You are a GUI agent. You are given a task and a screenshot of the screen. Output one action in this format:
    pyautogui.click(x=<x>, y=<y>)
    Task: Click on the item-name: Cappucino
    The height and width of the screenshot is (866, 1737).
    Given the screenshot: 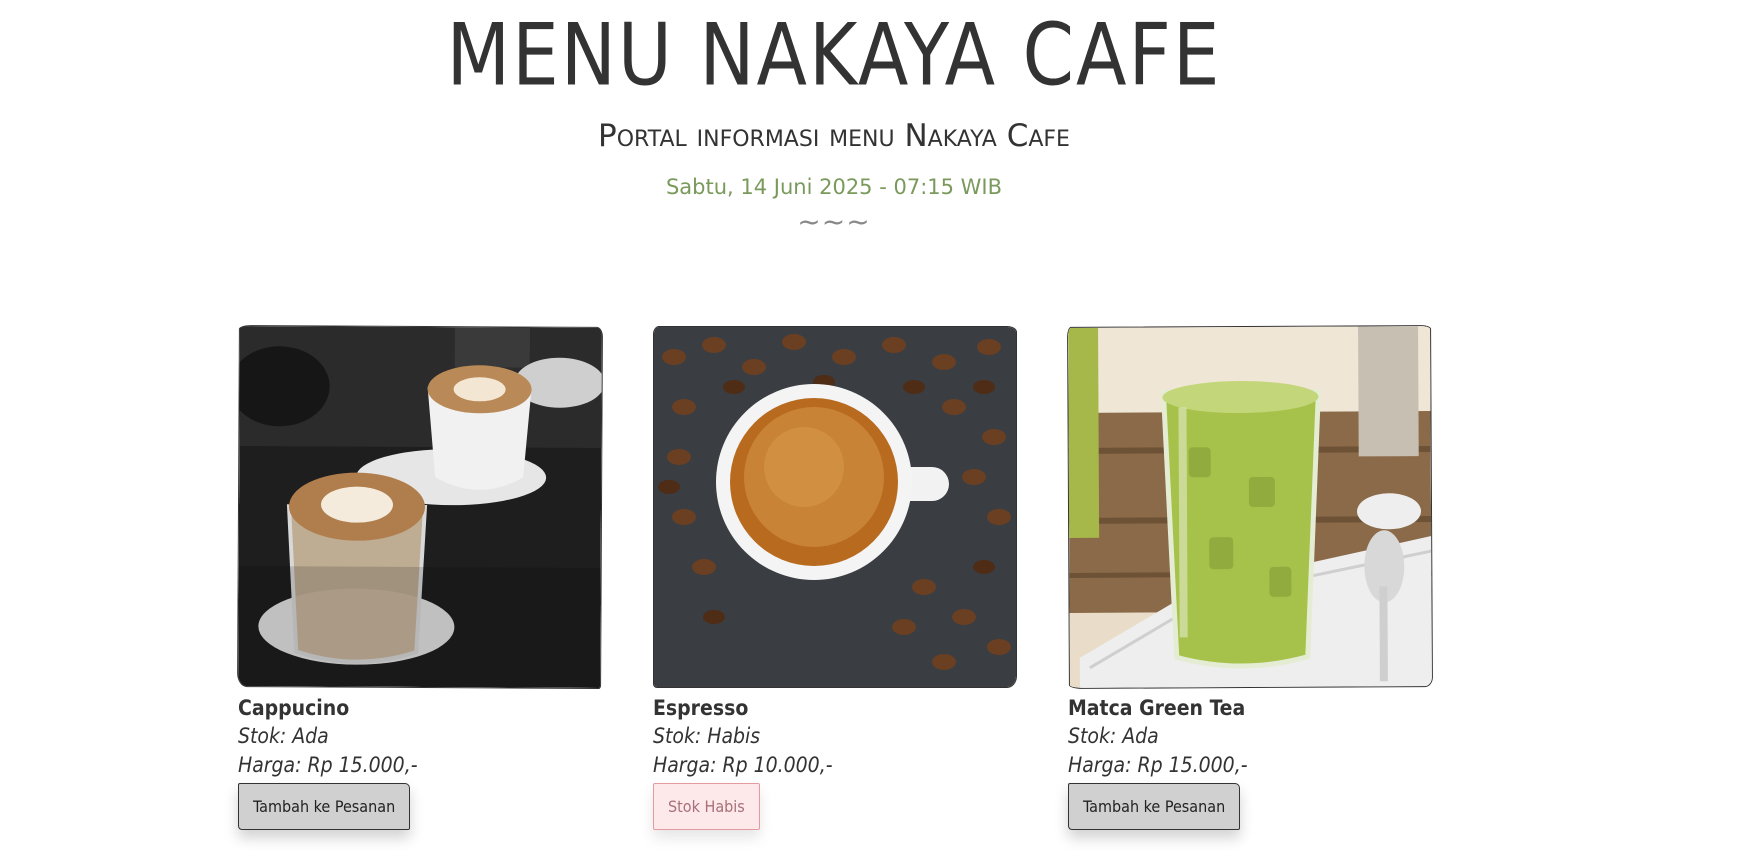 What is the action you would take?
    pyautogui.click(x=294, y=708)
    